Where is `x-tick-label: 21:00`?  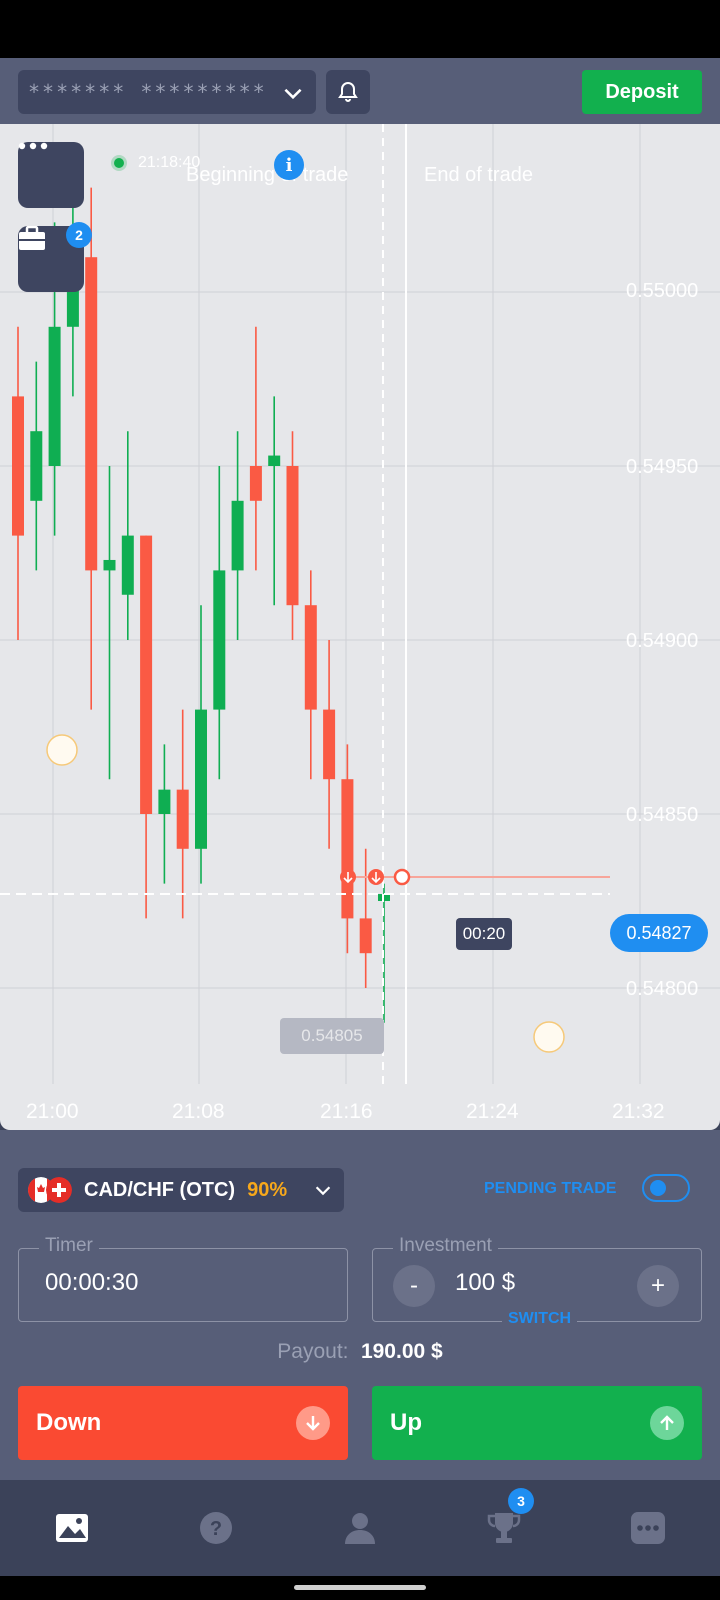 x-tick-label: 21:00 is located at coordinates (52, 1111).